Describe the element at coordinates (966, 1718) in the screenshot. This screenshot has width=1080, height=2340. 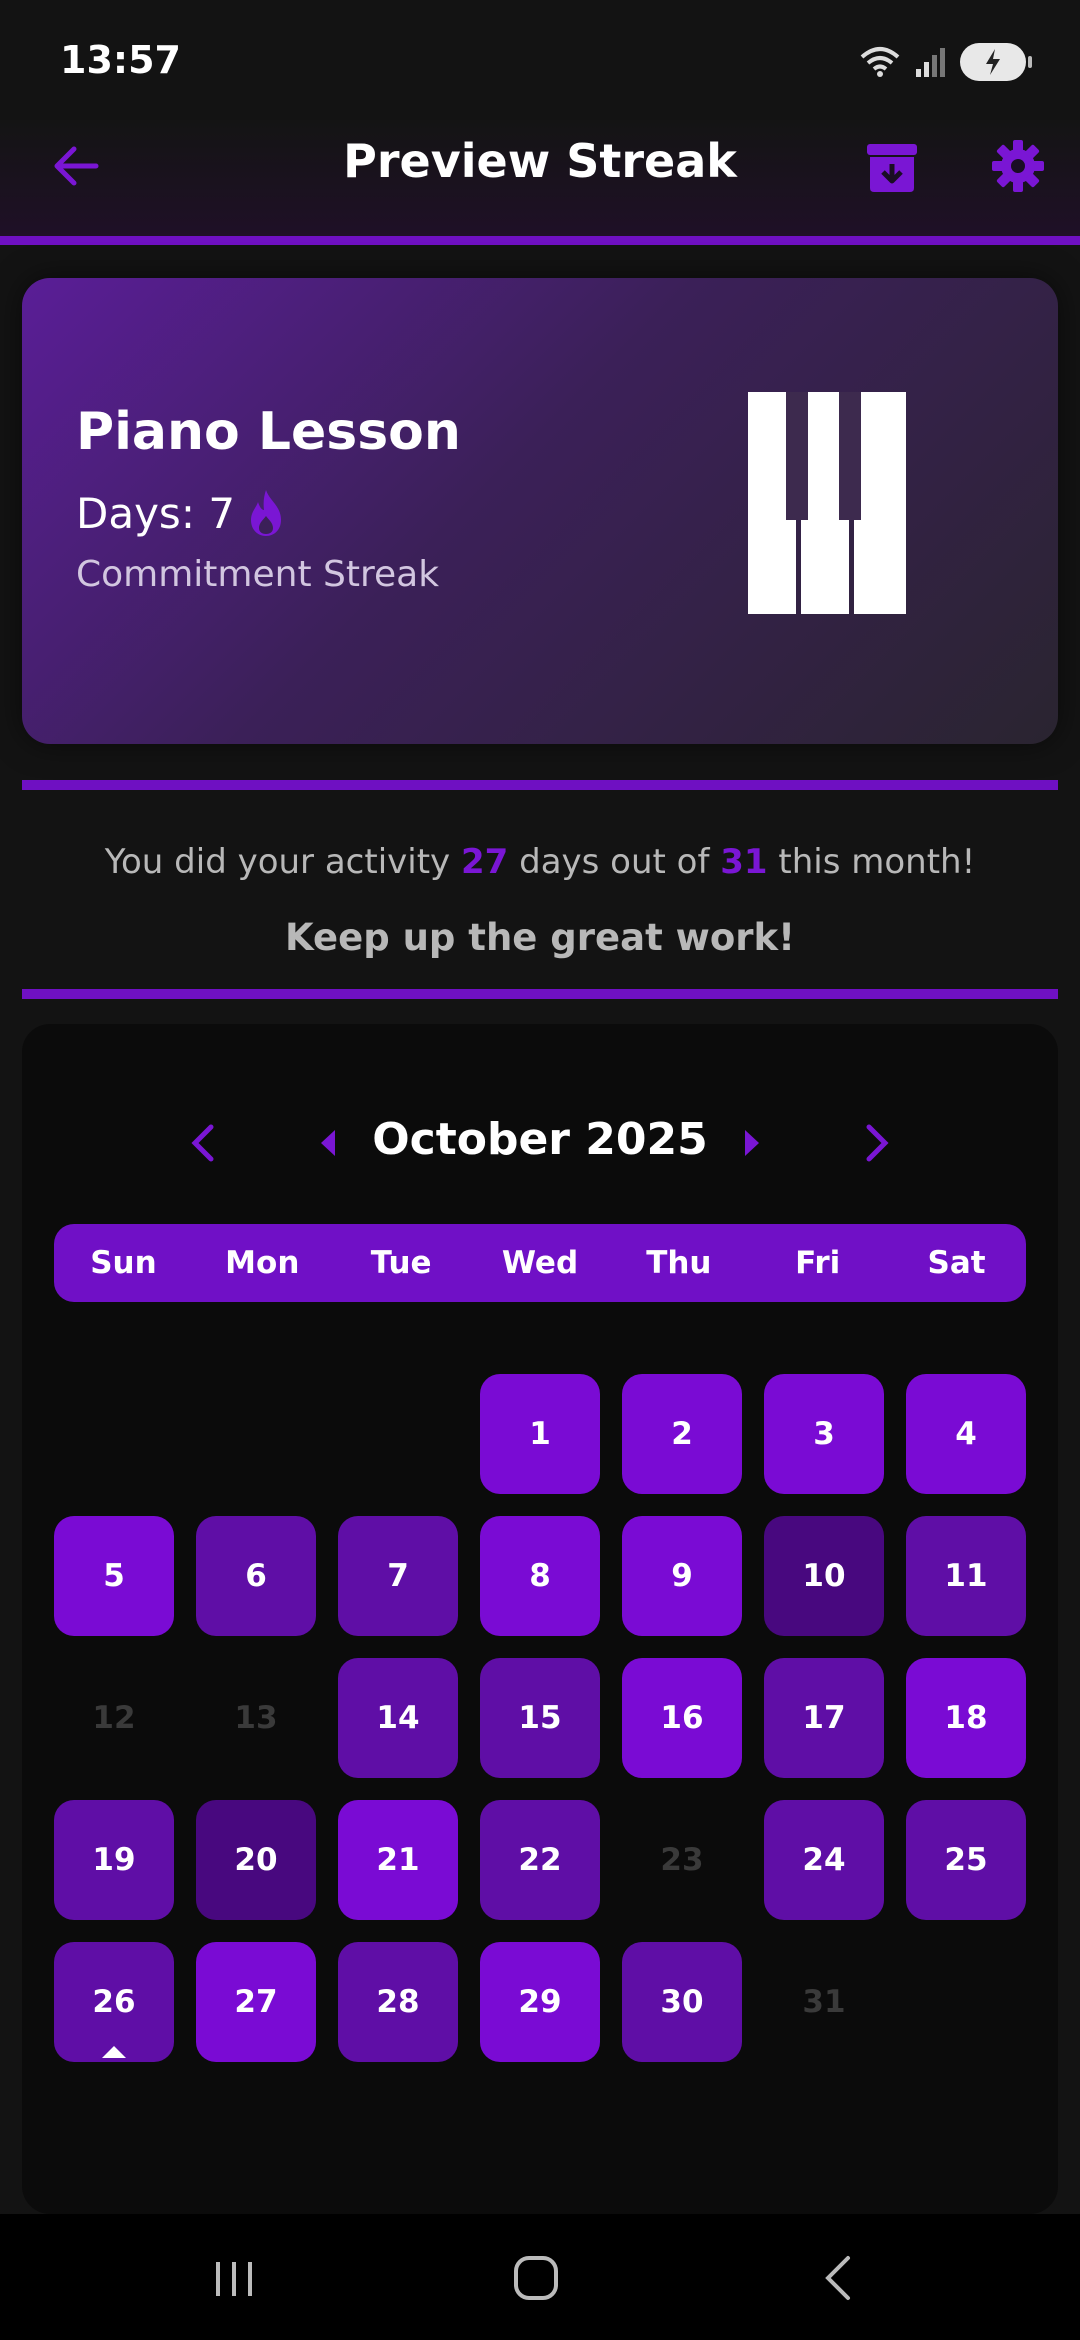
I see `calendar-day-18: 18` at that location.